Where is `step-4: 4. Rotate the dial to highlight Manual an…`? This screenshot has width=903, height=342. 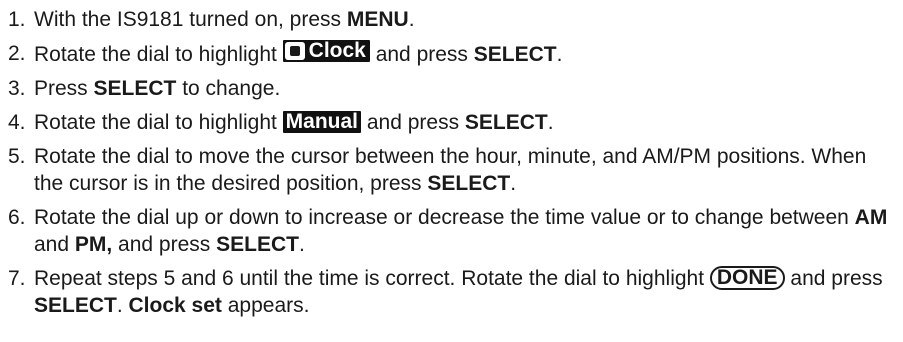 step-4: 4. Rotate the dial to highlight Manual an… is located at coordinates (453, 122).